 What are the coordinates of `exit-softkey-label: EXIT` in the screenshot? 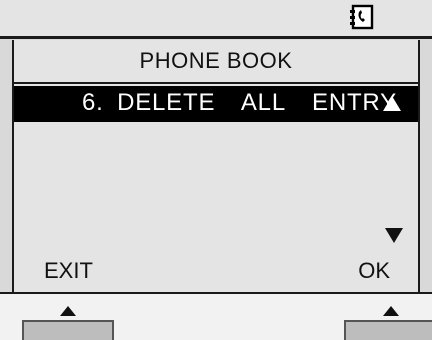 It's located at (68, 271).